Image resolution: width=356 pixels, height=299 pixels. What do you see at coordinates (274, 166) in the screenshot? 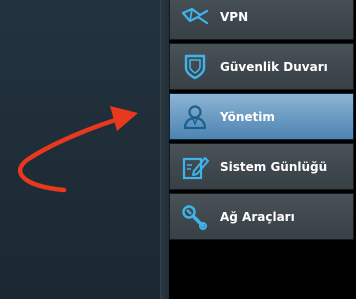
I see `menu-item-label: Sistem Günlüğü` at bounding box center [274, 166].